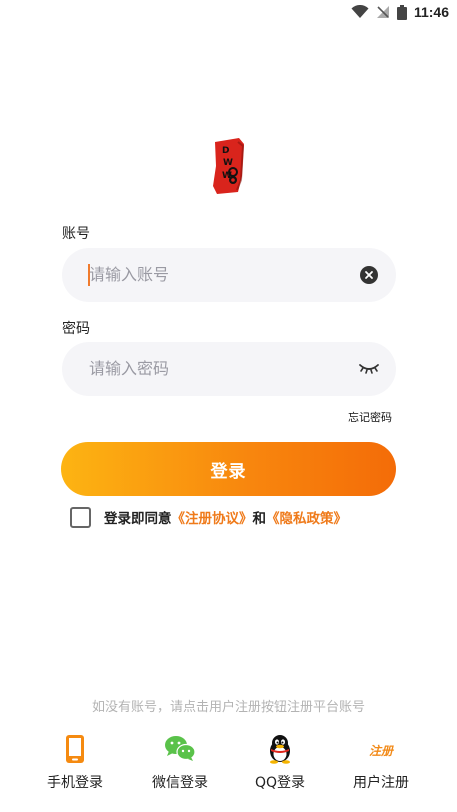  I want to click on terms-link: 《注册协议》, so click(212, 519).